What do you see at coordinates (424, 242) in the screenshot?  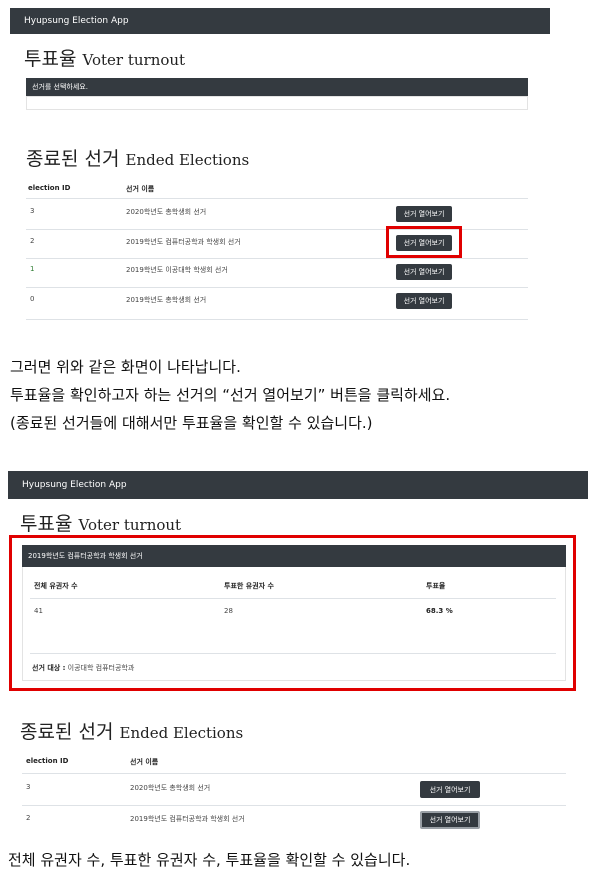 I see `highlight-box` at bounding box center [424, 242].